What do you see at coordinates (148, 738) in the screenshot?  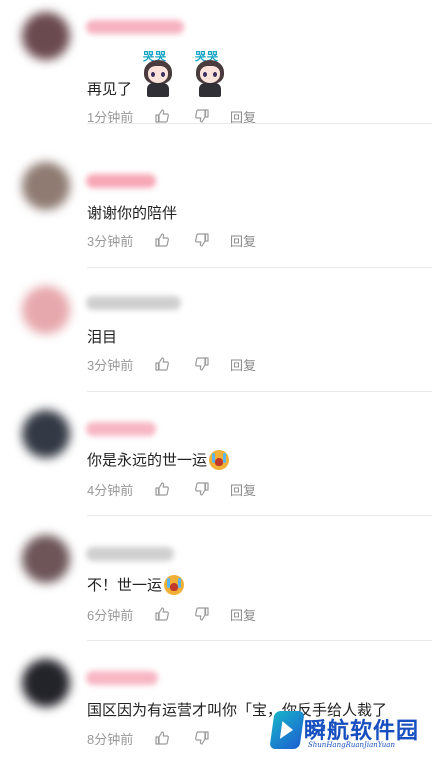 I see `comment-actions: 8分钟前` at bounding box center [148, 738].